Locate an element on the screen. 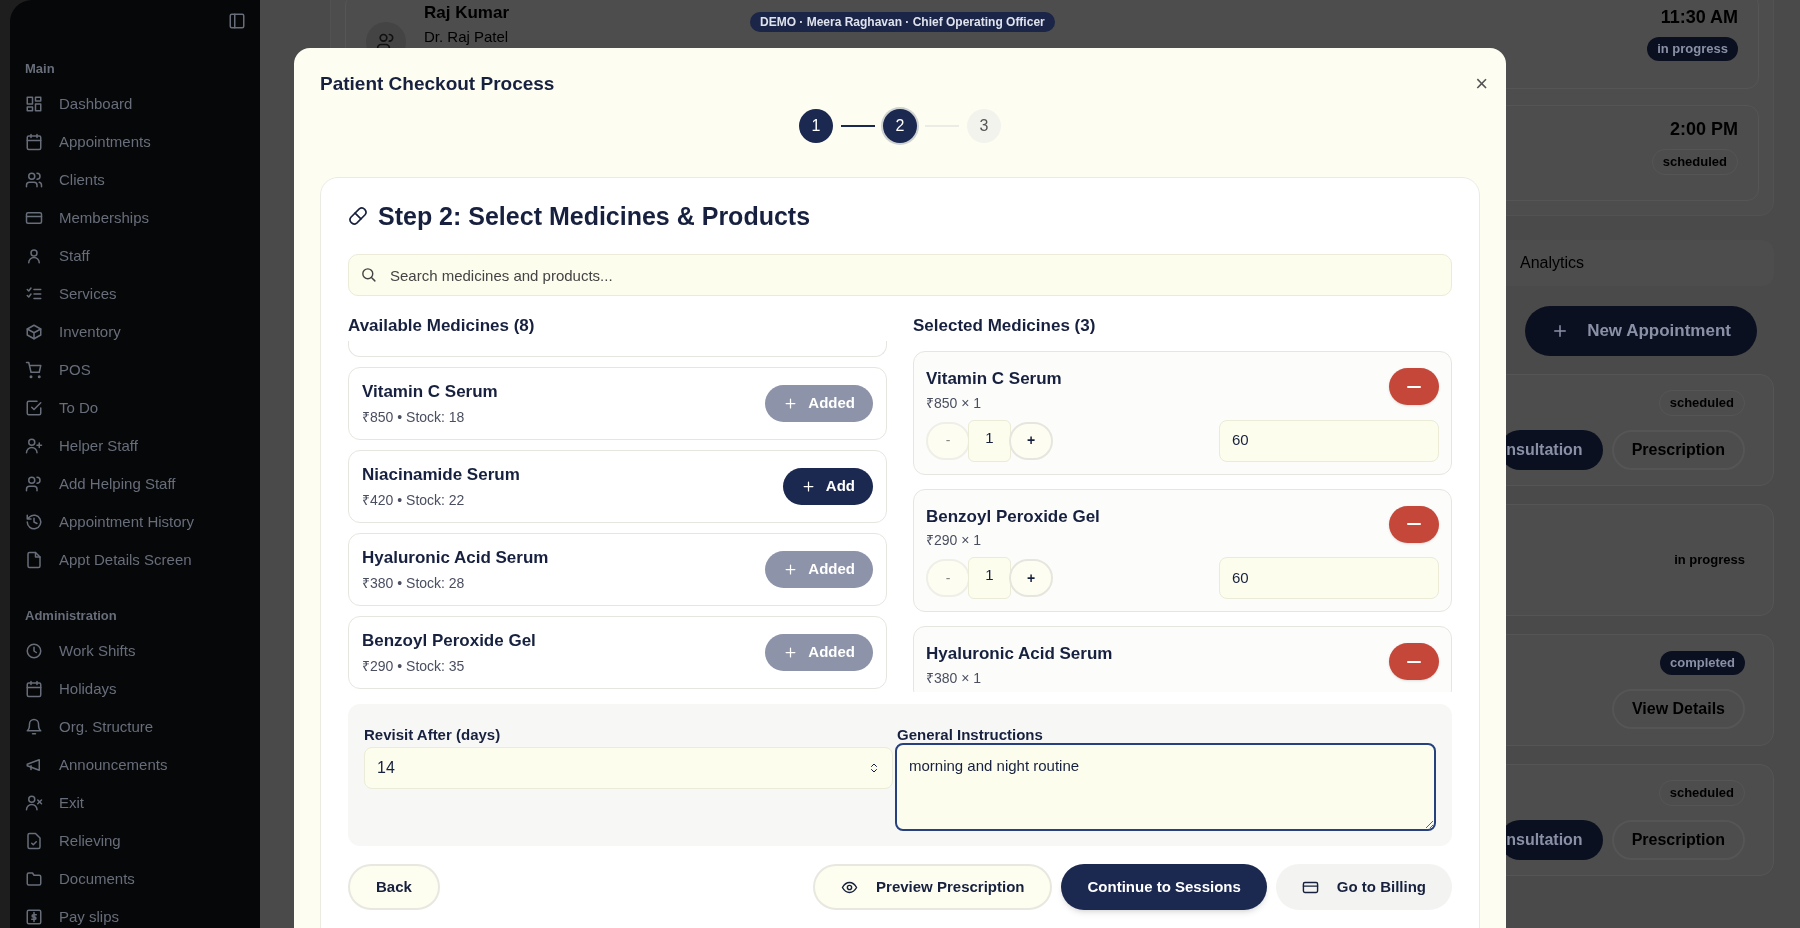  user-icon is located at coordinates (34, 256).